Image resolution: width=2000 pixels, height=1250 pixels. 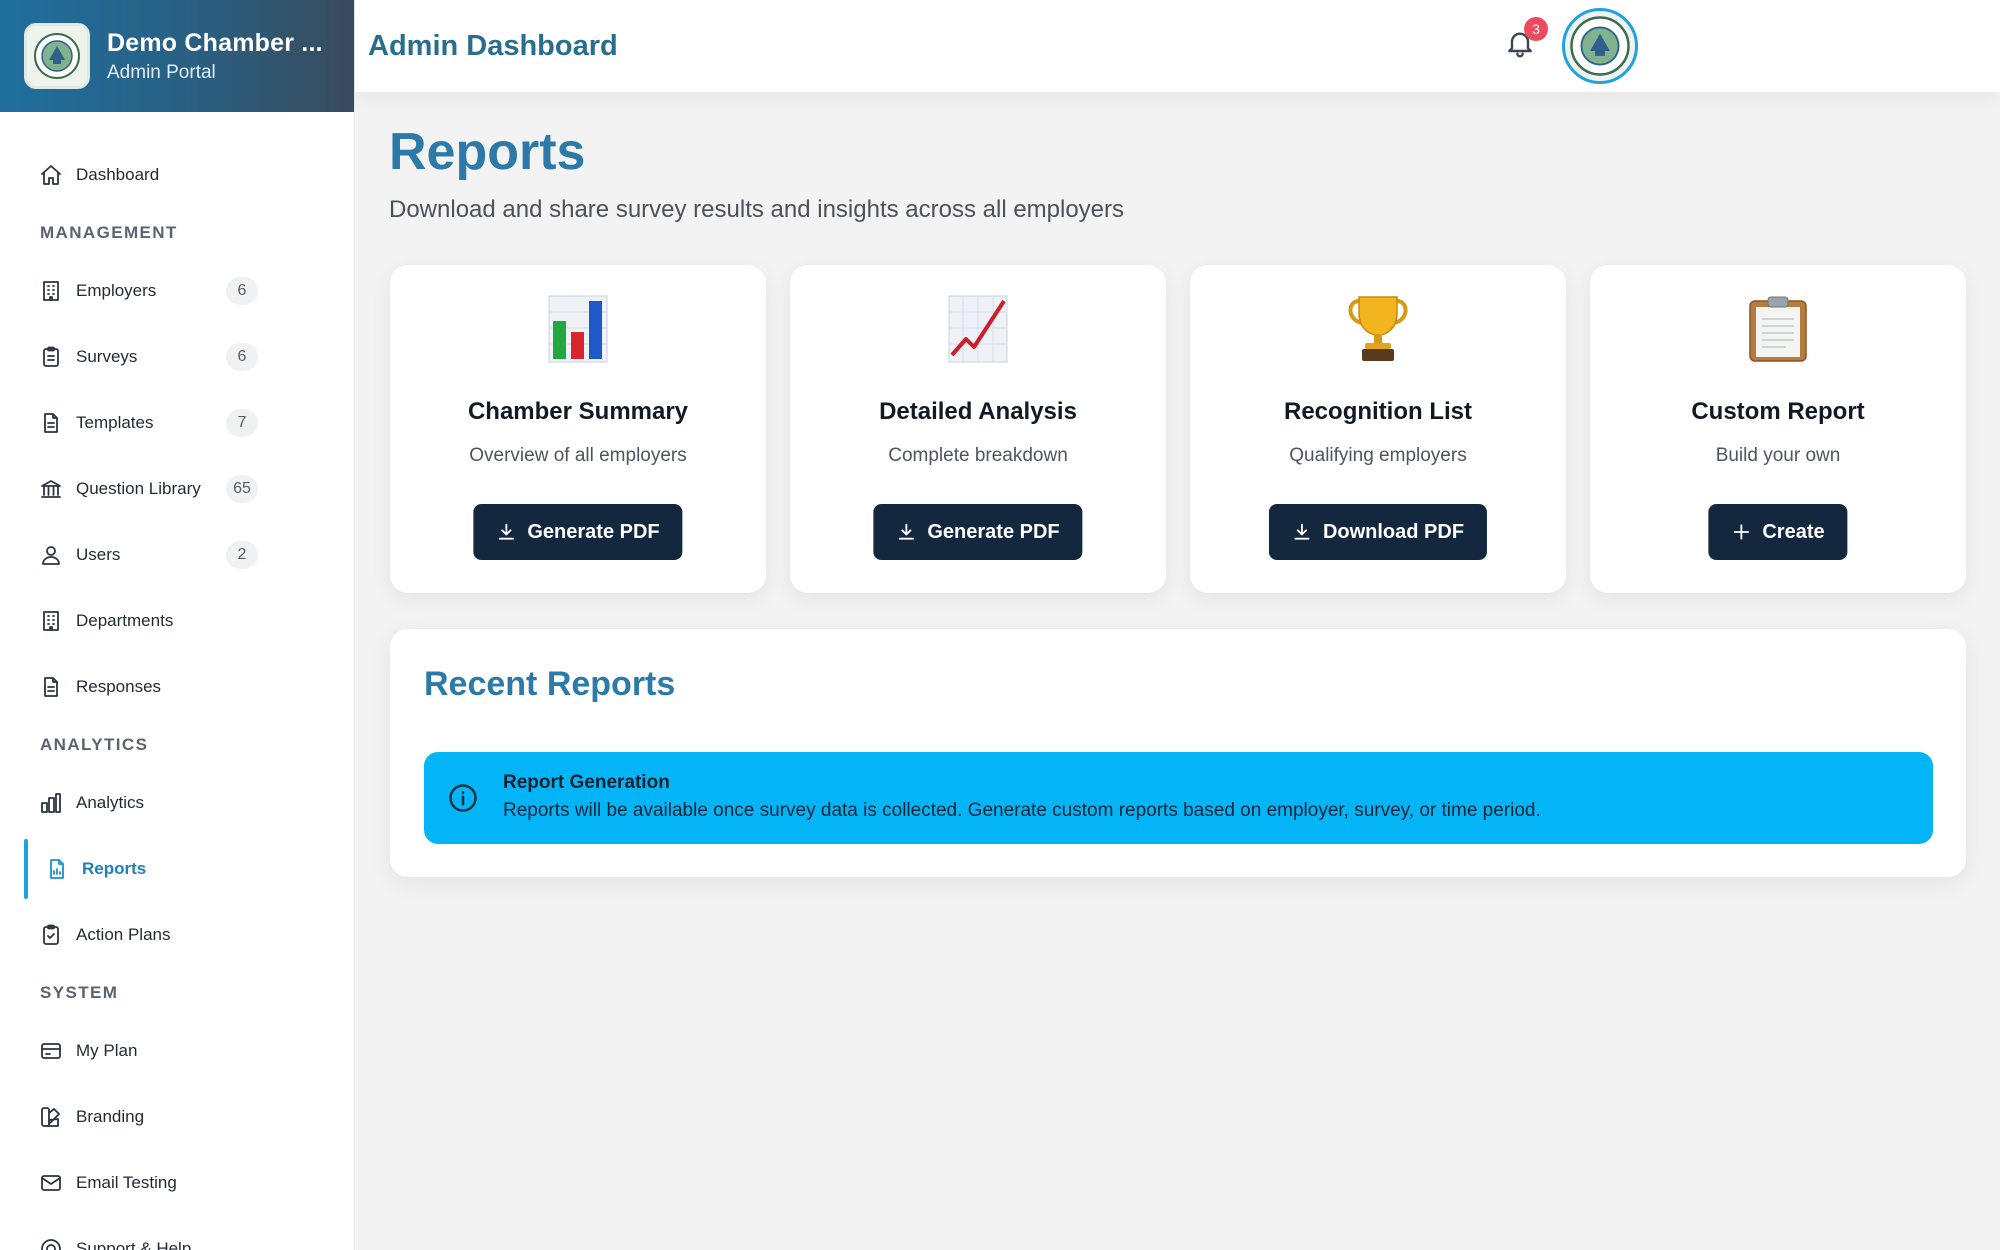 What do you see at coordinates (107, 1050) in the screenshot?
I see `sidebar-item-label: My Plan` at bounding box center [107, 1050].